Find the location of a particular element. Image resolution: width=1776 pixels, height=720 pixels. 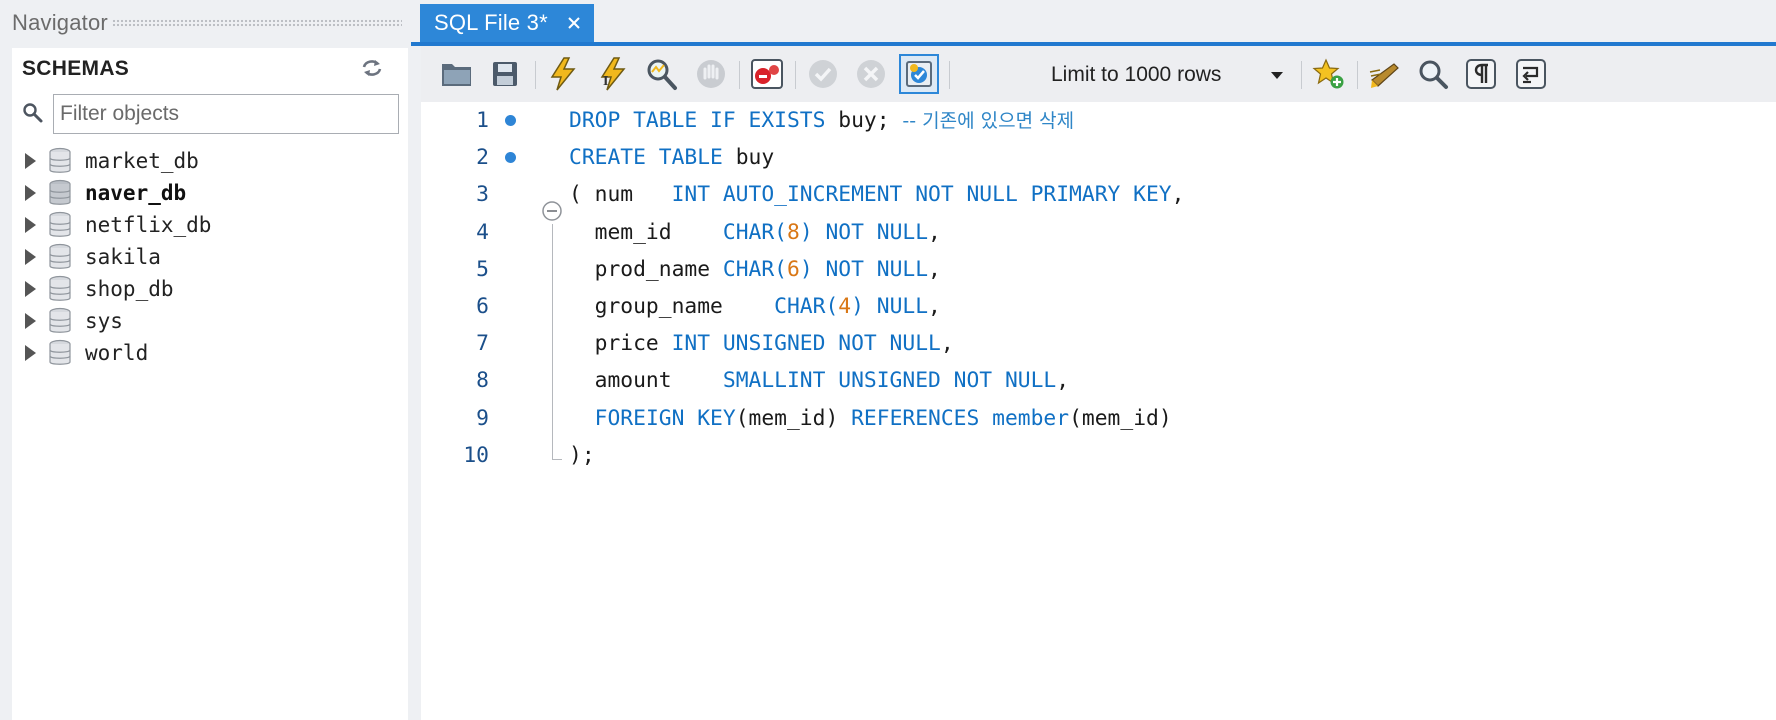

add-bookmark-button is located at coordinates (1329, 74).